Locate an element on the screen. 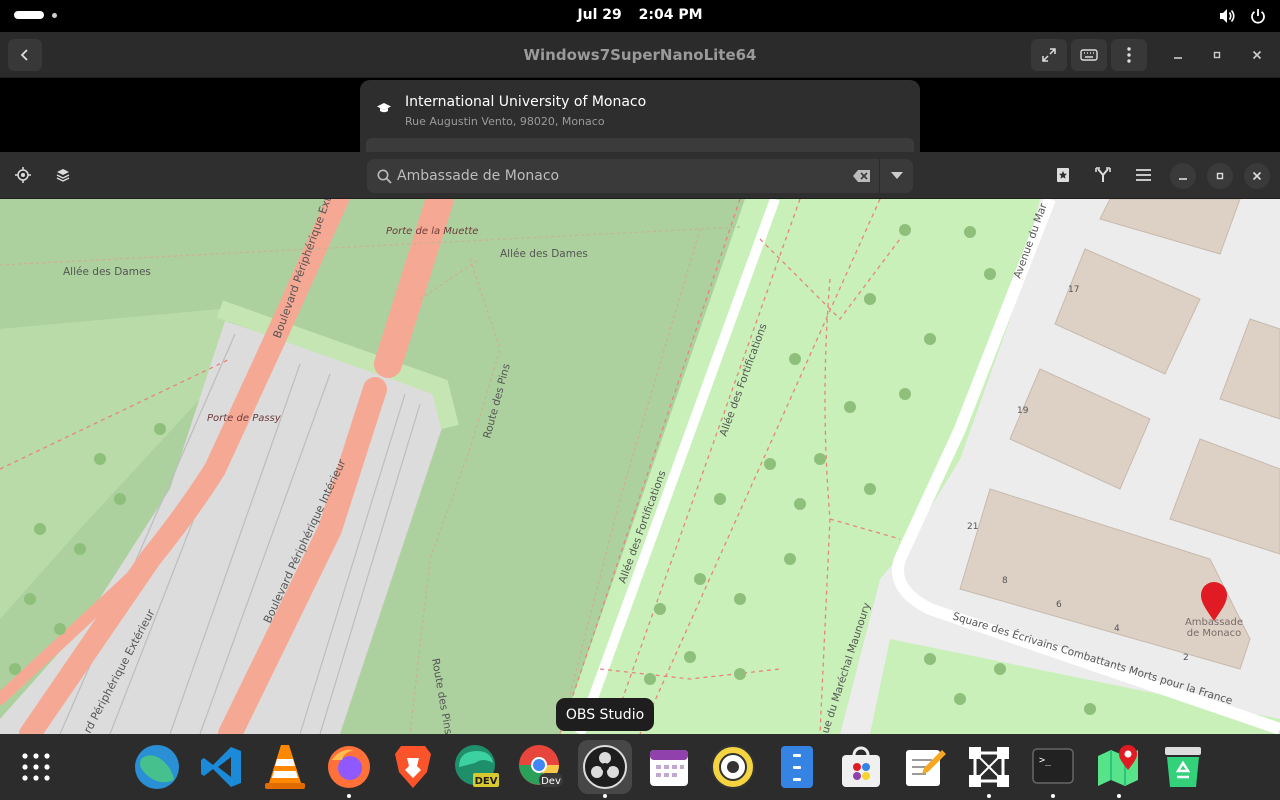  map-pin-icon is located at coordinates (1118, 765).